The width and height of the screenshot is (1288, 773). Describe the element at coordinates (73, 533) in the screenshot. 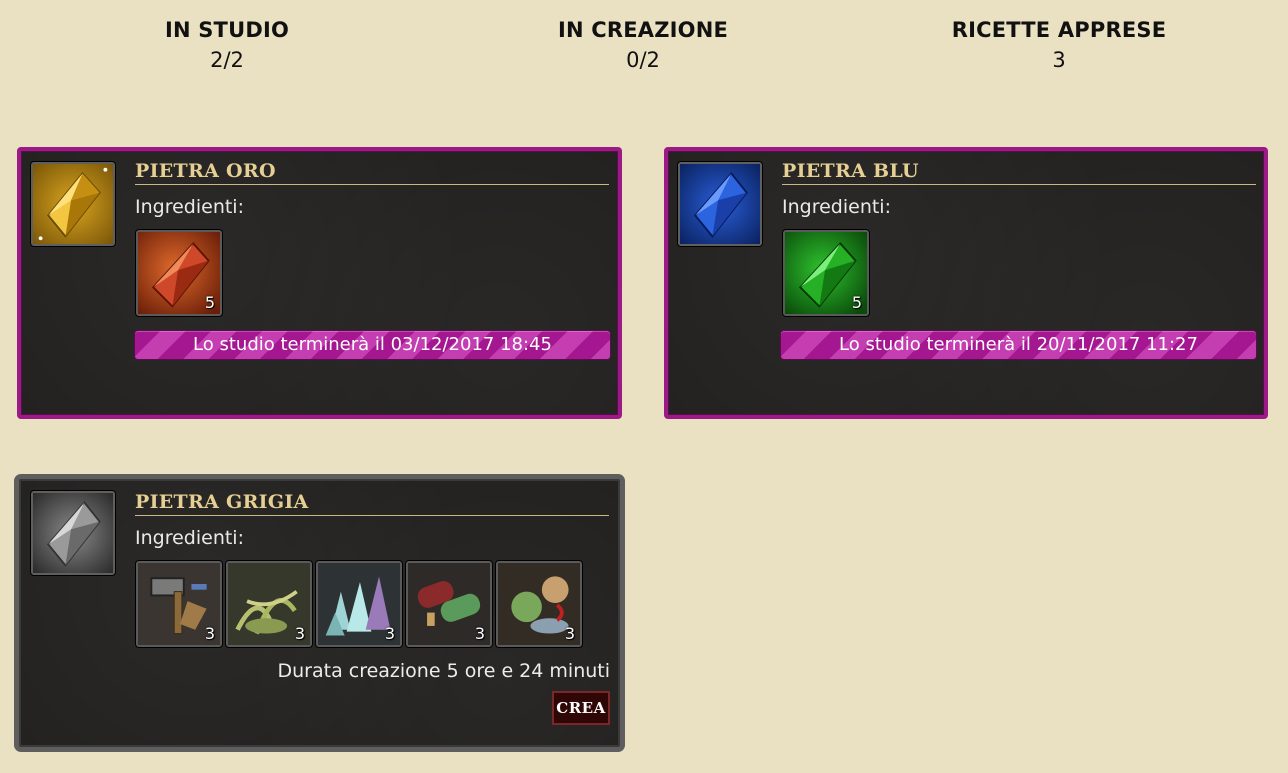

I see `grey-gem-icon` at that location.